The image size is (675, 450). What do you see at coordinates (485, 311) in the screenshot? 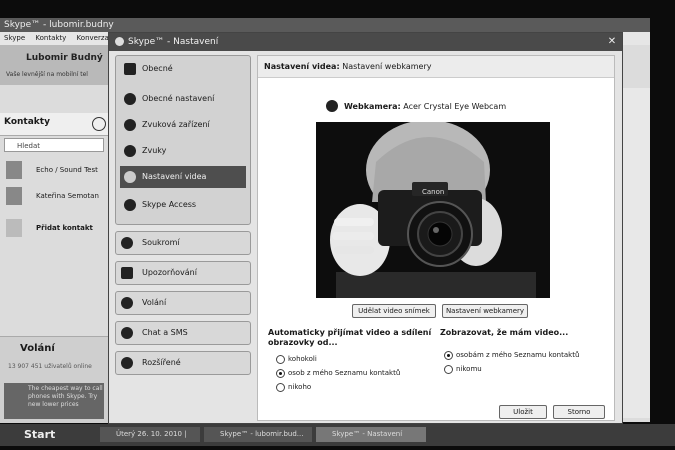
I see `webcam-settings-button: Nastavení webkamery` at bounding box center [485, 311].